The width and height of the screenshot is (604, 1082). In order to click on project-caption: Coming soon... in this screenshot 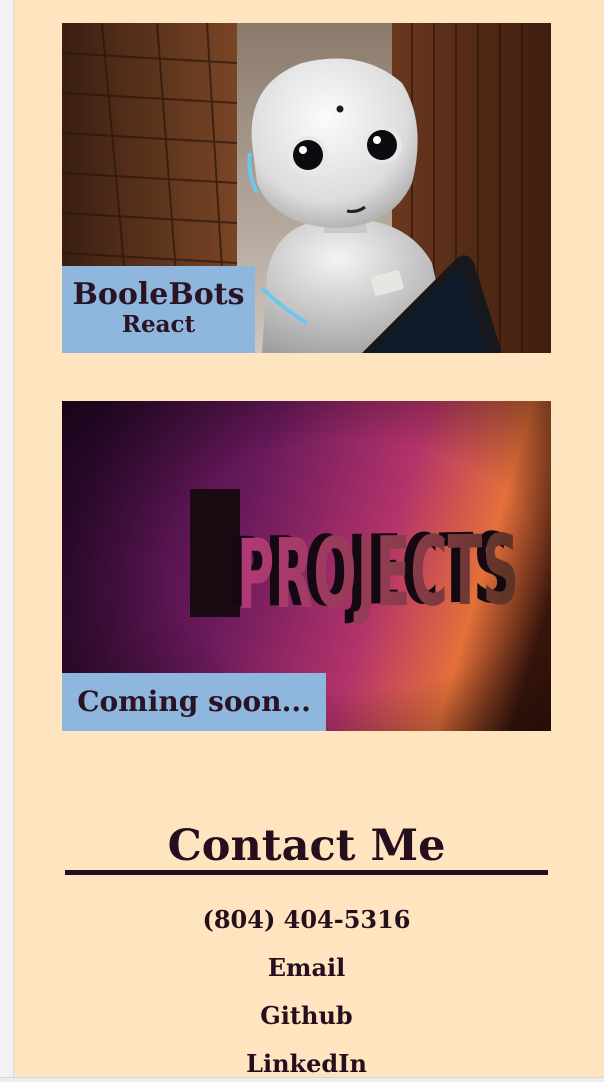, I will do `click(194, 702)`.